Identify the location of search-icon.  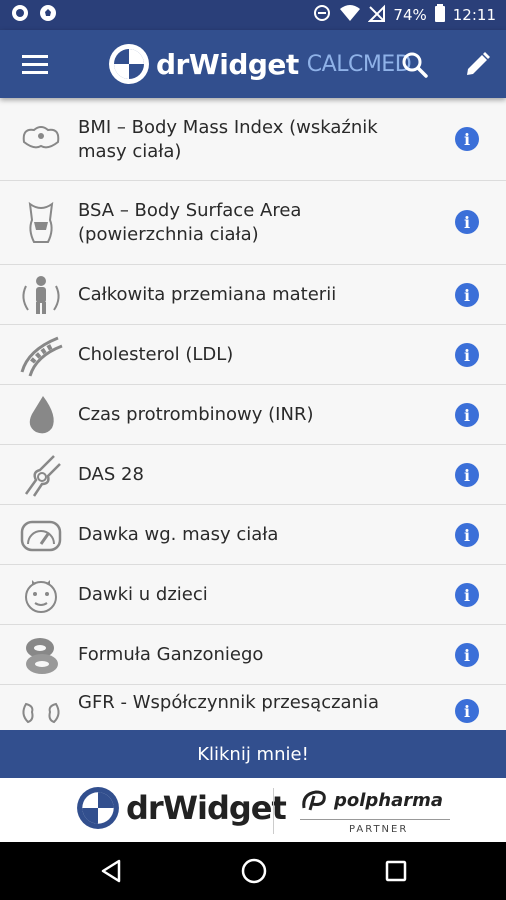
(415, 65).